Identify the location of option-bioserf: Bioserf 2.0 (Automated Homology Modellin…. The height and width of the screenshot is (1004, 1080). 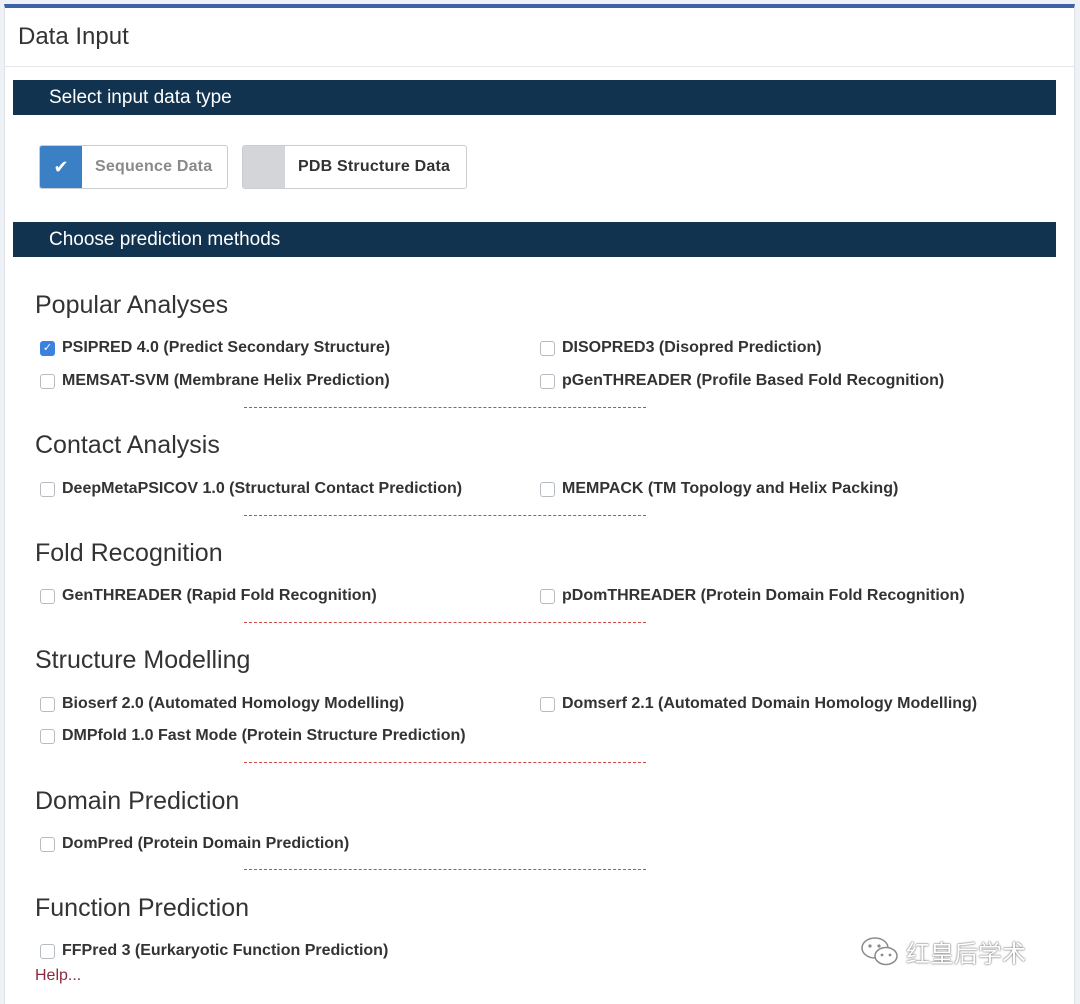
(222, 704).